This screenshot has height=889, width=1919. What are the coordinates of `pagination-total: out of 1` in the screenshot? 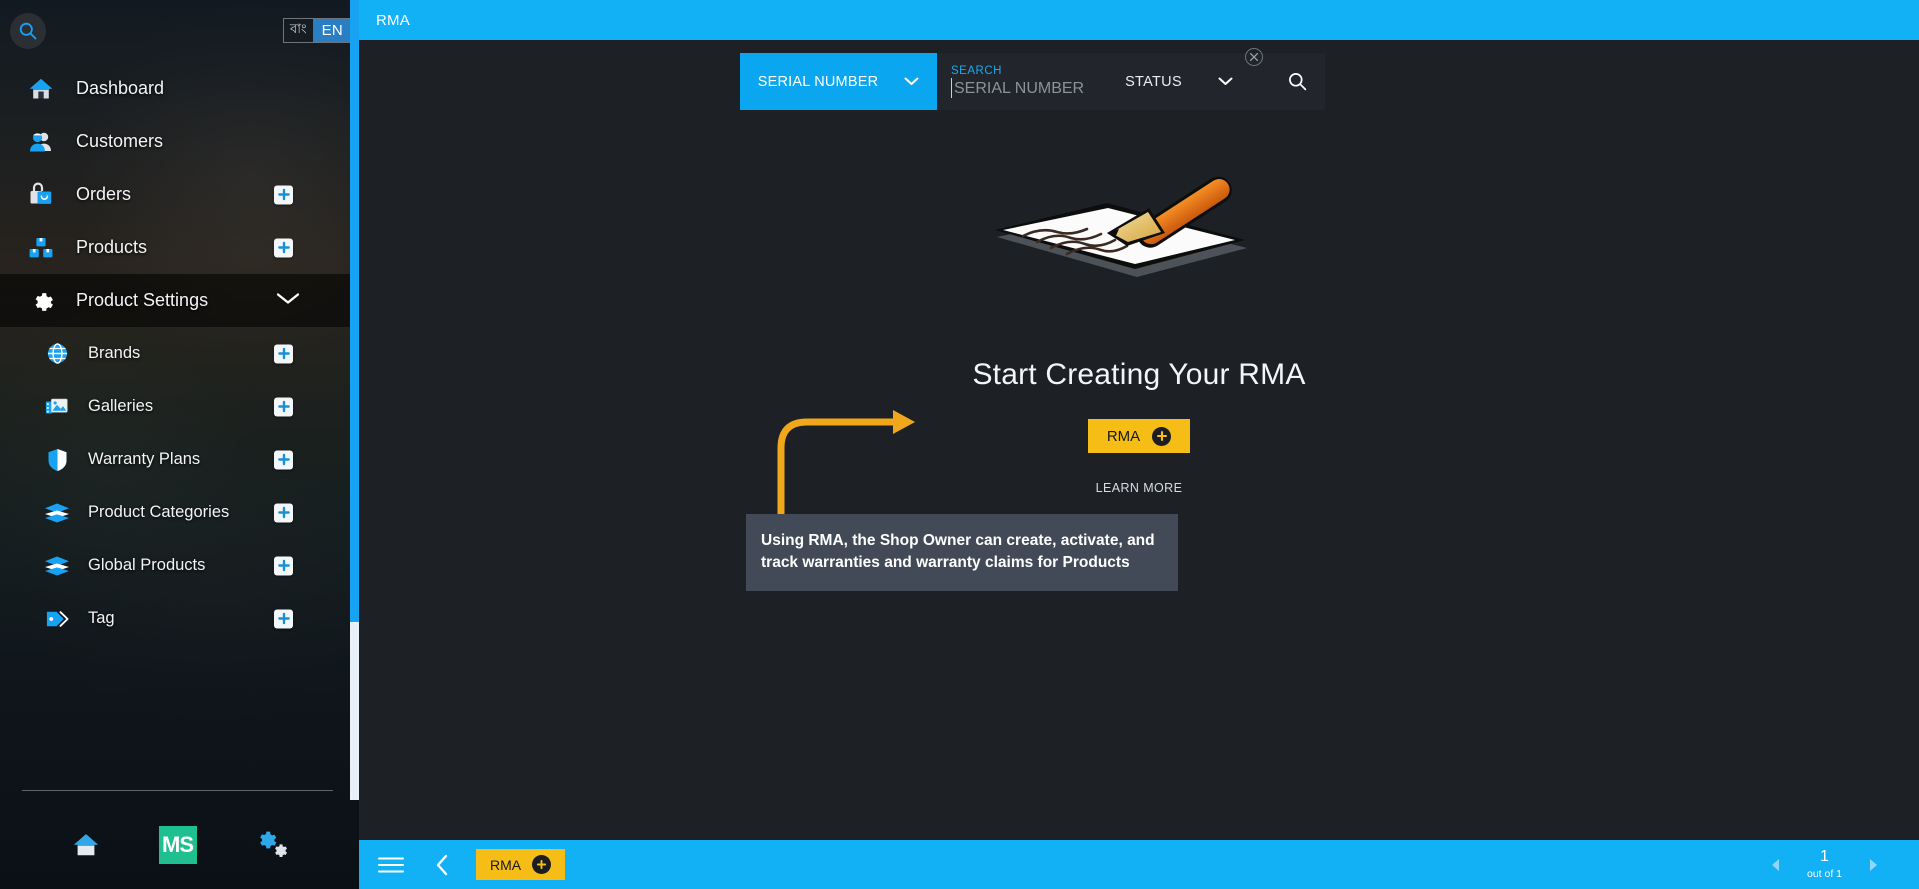 It's located at (1824, 873).